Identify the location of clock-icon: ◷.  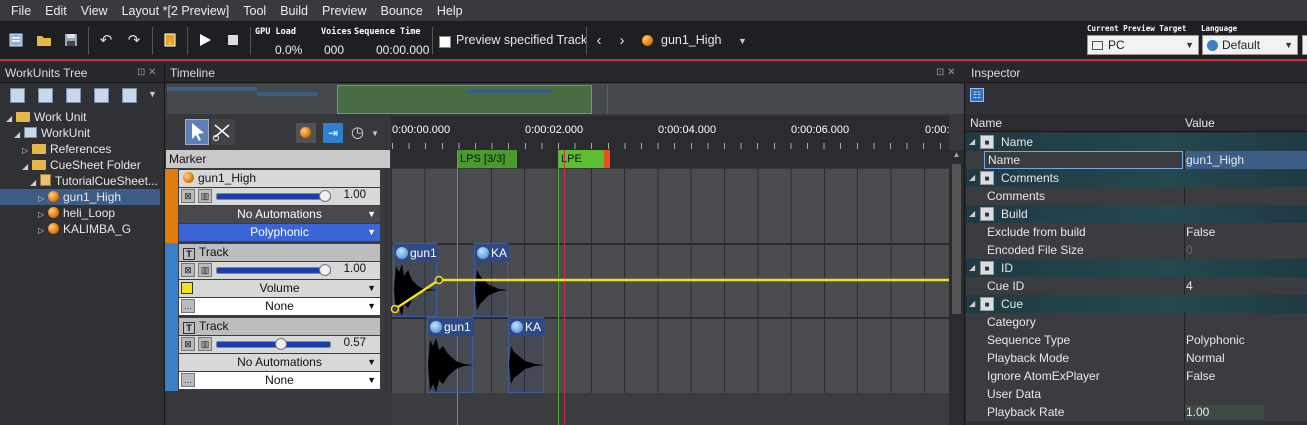
(357, 132).